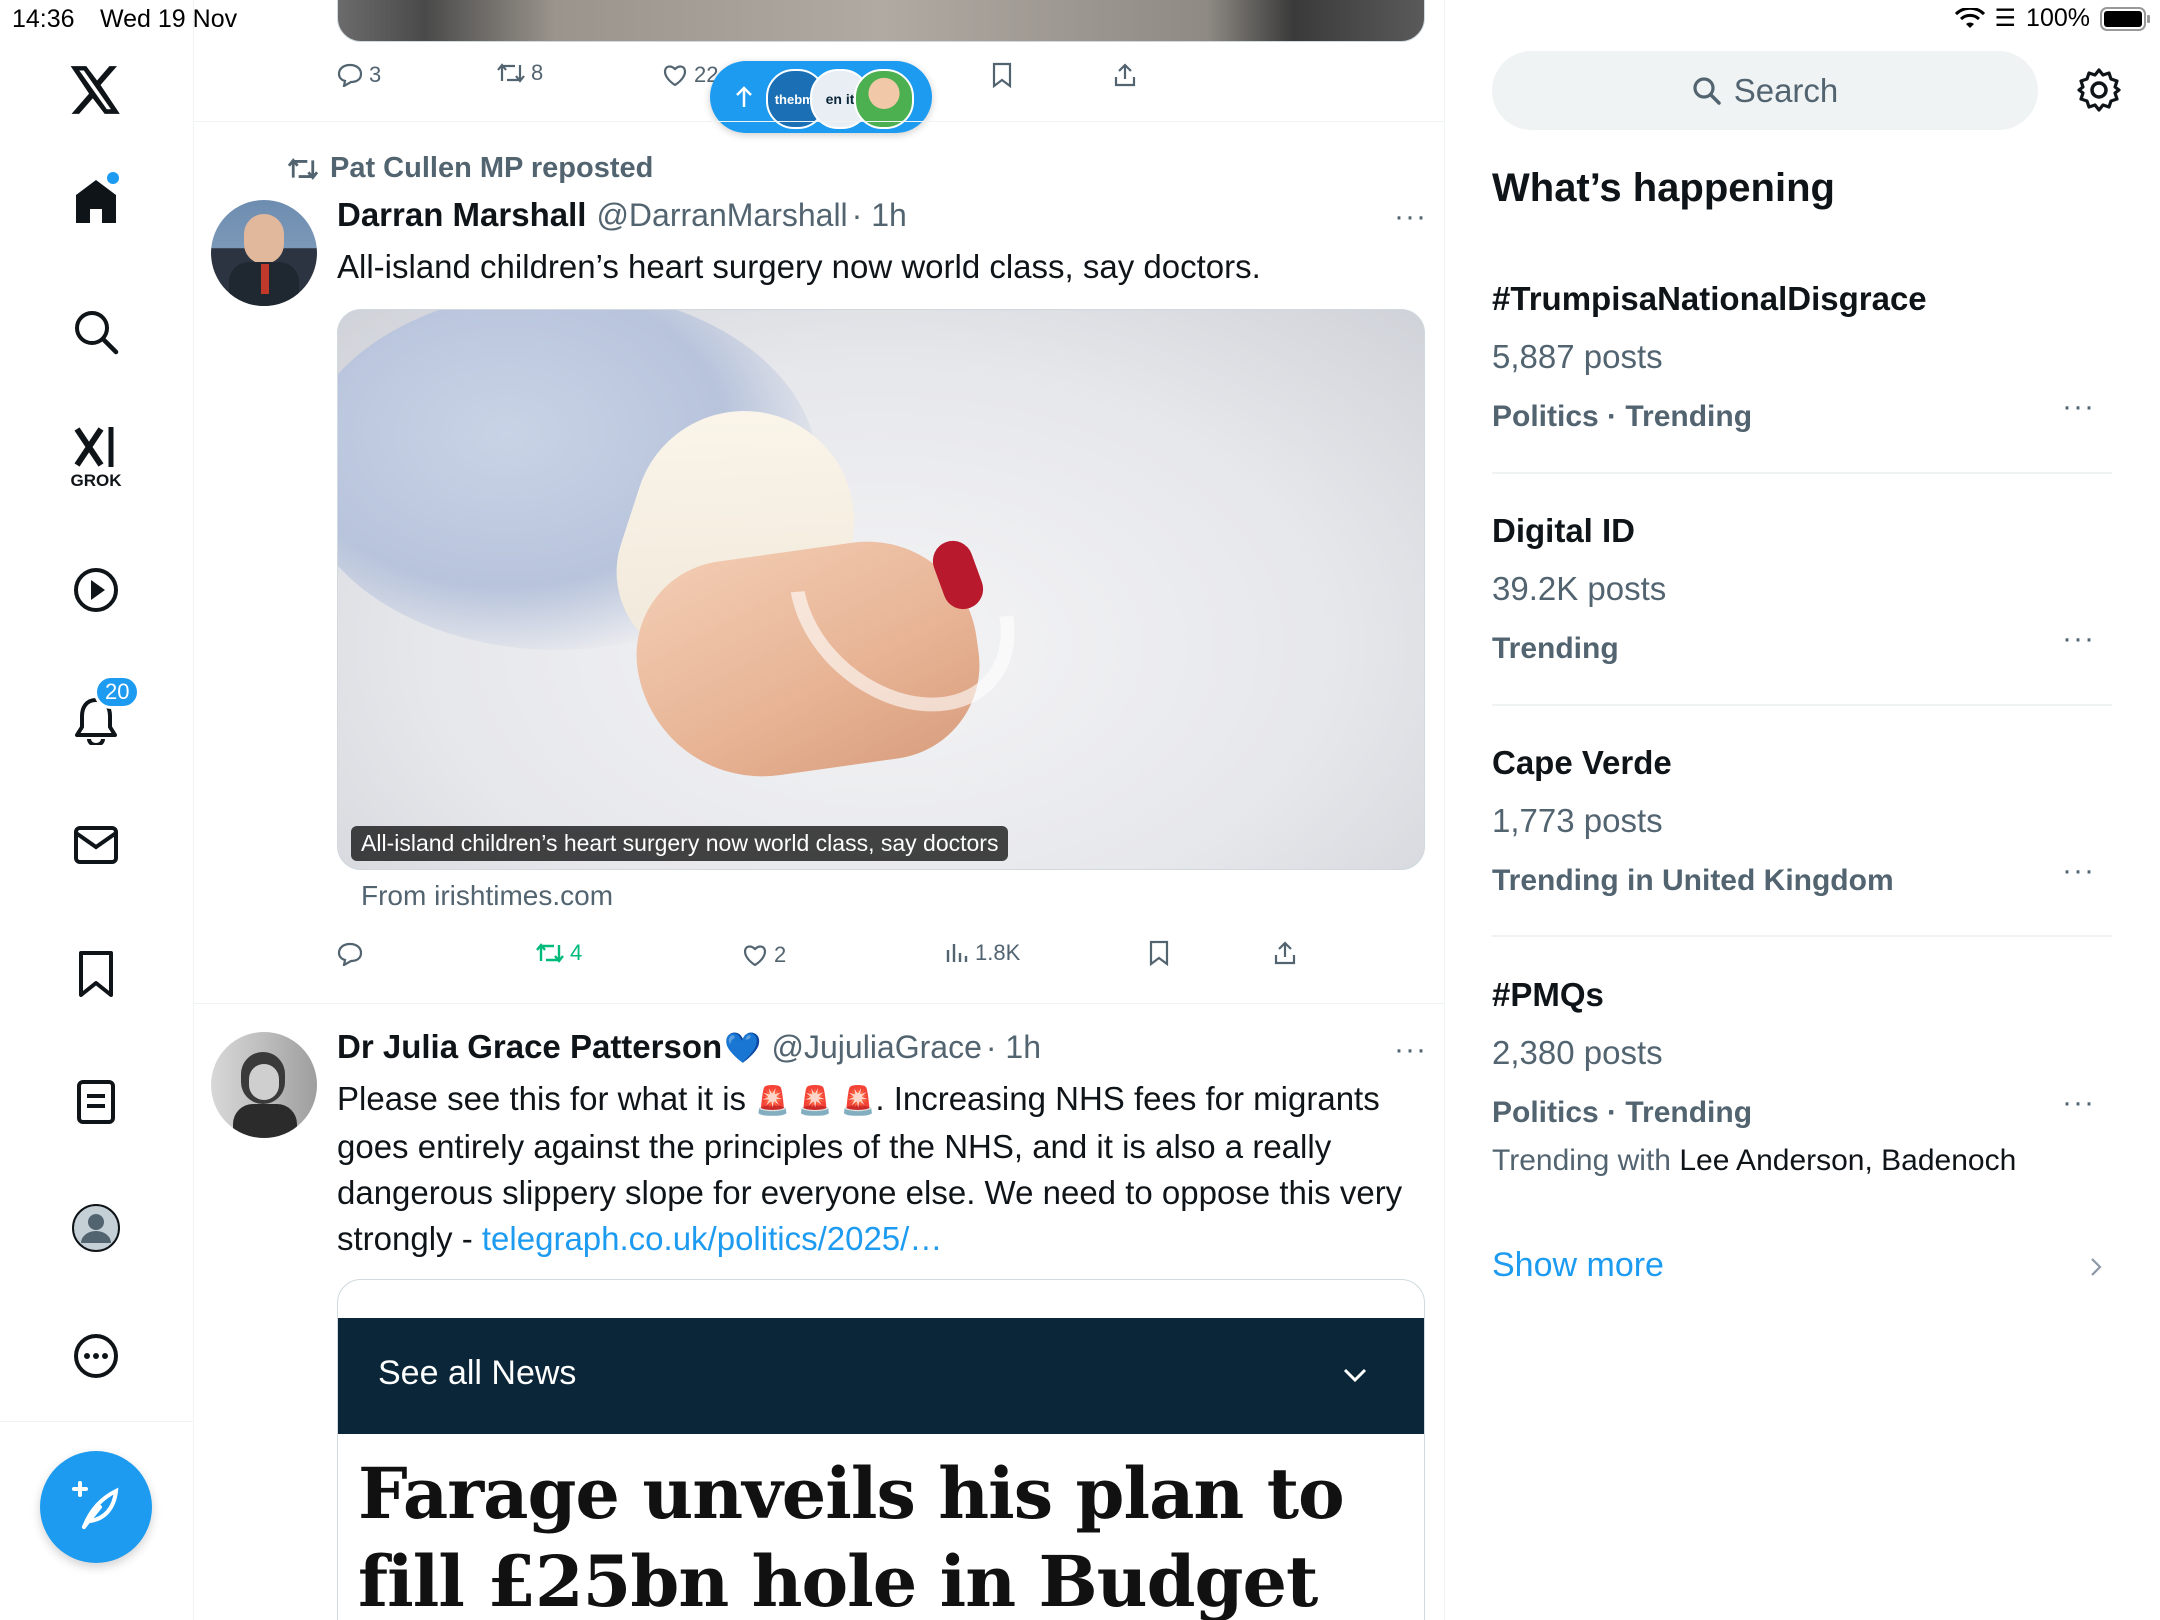 The height and width of the screenshot is (1620, 2160). I want to click on trend-meta: Trending, so click(1555, 648).